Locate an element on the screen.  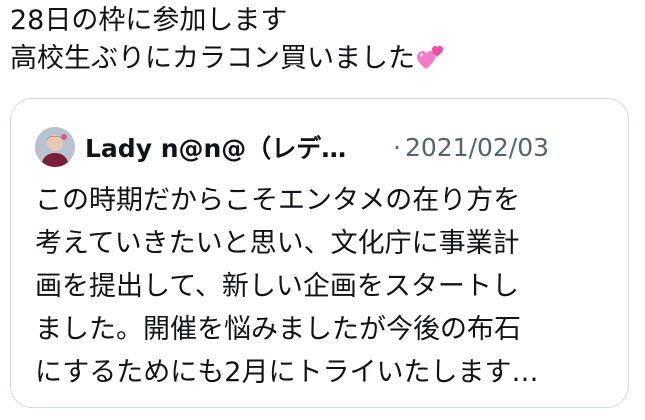
quoted-line-4: ました。開催を悩みましたが今後の布石 is located at coordinates (278, 329).